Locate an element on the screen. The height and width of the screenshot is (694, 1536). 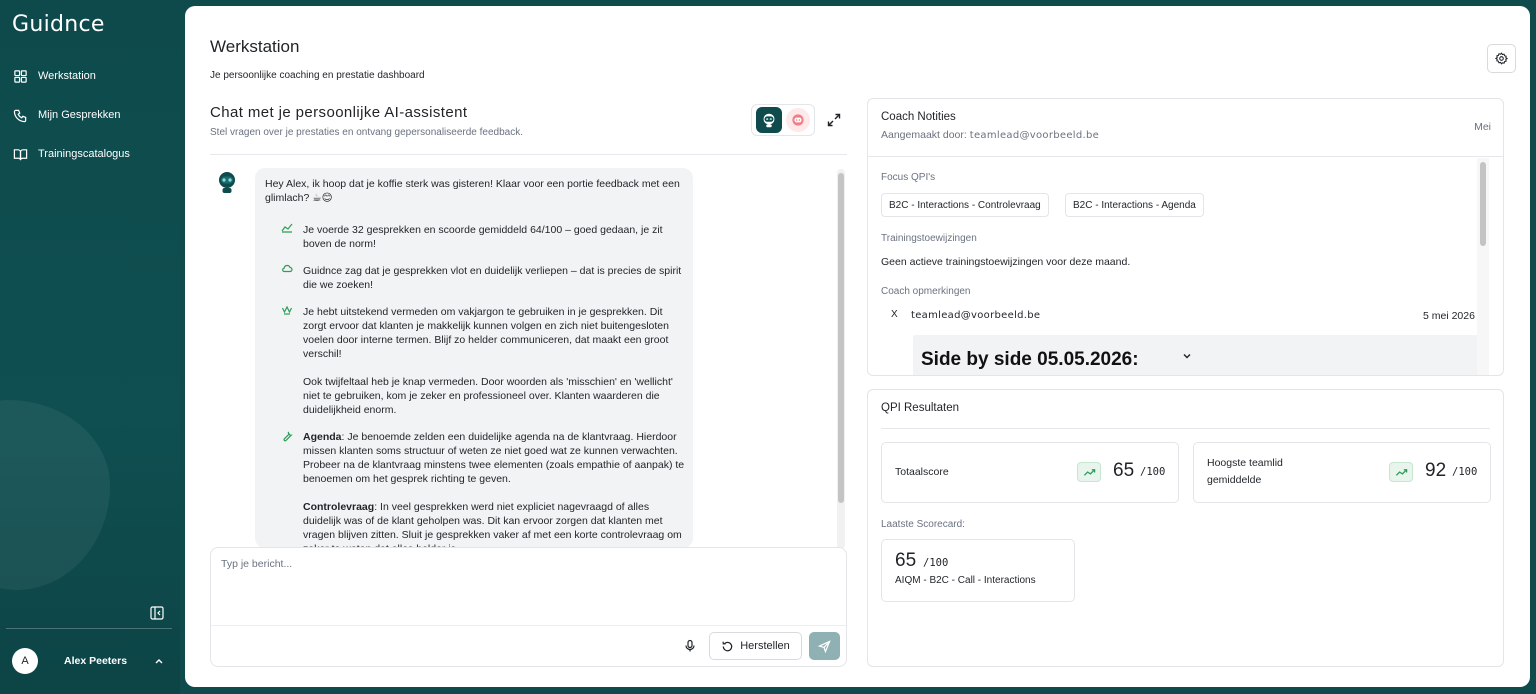
refresh-icon is located at coordinates (727, 646).